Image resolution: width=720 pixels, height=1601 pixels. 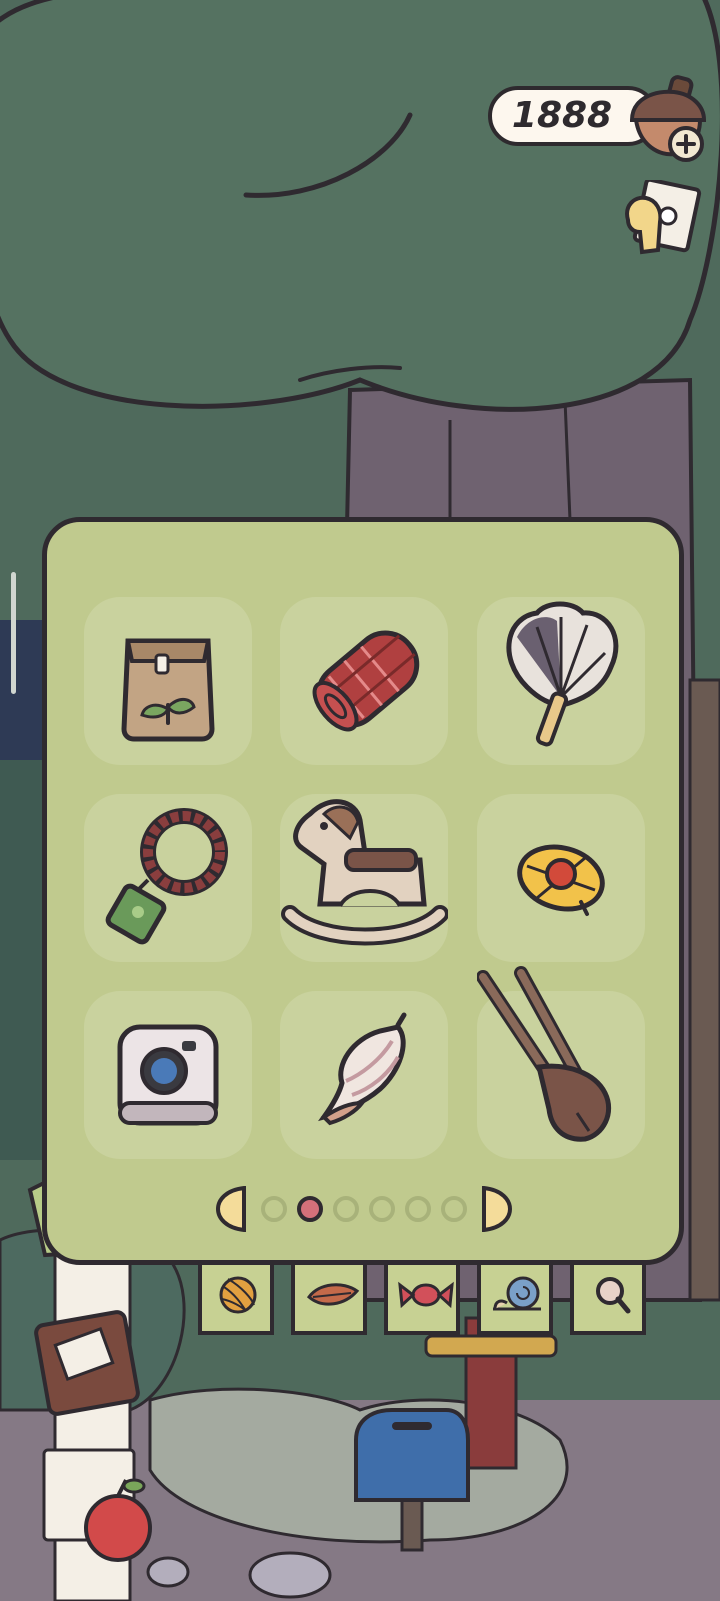 What do you see at coordinates (426, 1295) in the screenshot?
I see `candy-icon` at bounding box center [426, 1295].